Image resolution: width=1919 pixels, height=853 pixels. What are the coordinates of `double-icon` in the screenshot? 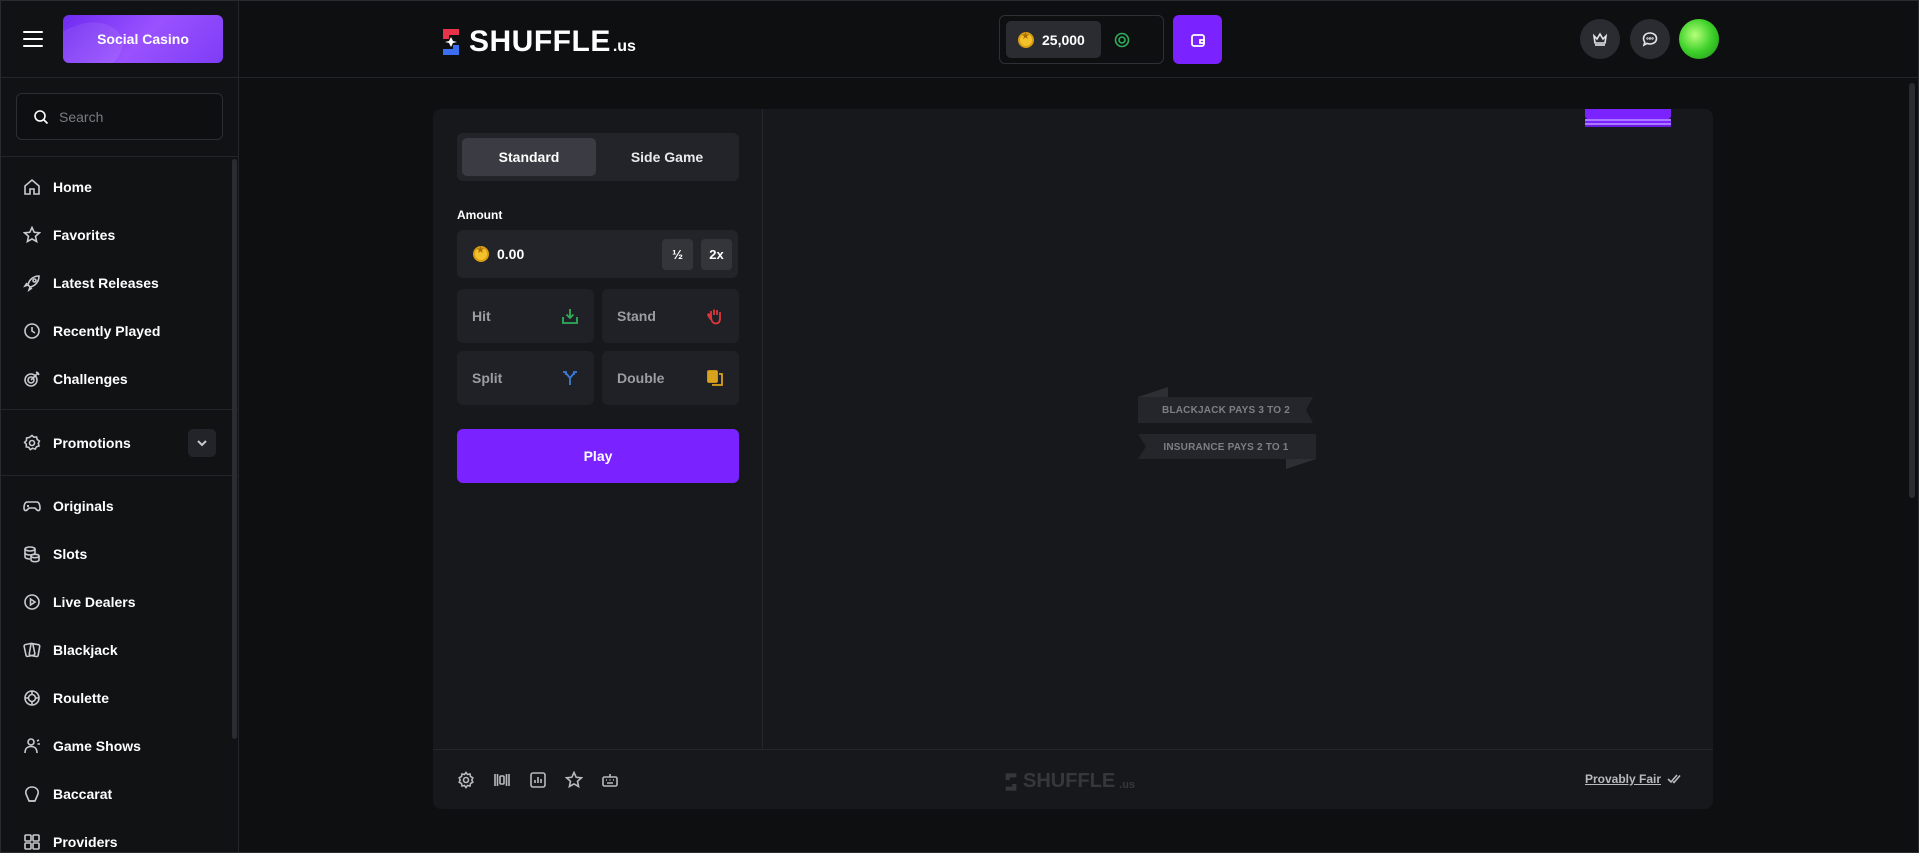 It's located at (715, 378).